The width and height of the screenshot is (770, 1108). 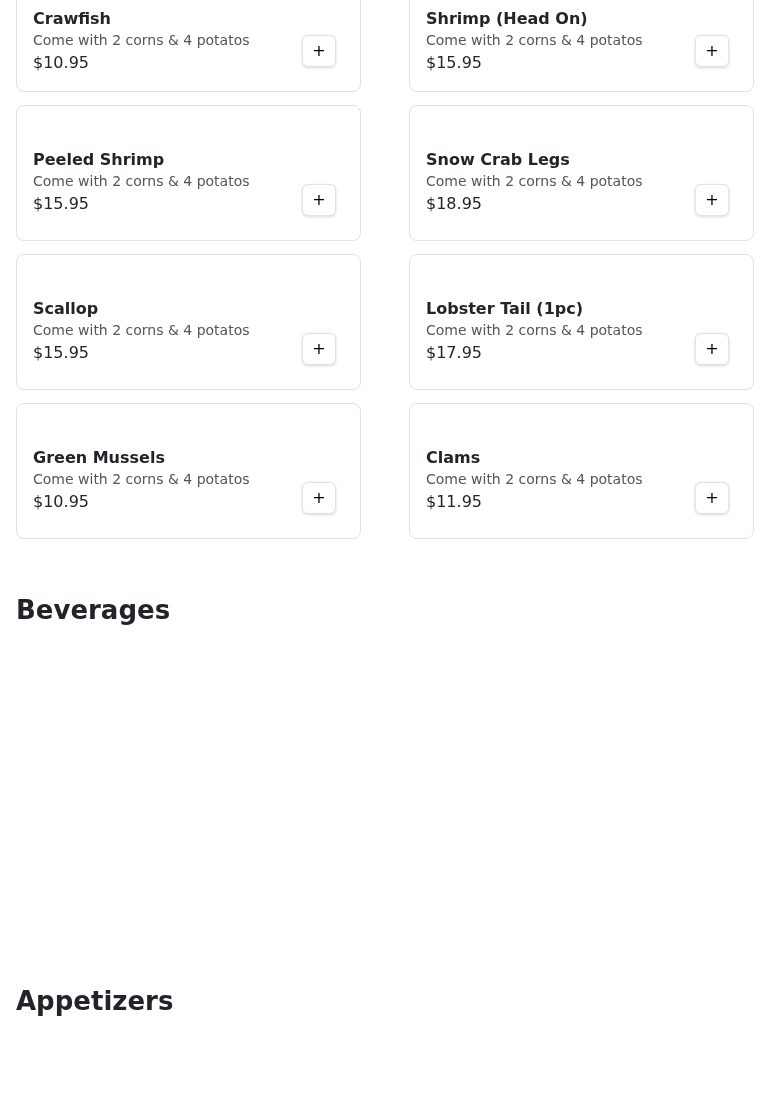 What do you see at coordinates (72, 18) in the screenshot?
I see `item-name: Crawfish` at bounding box center [72, 18].